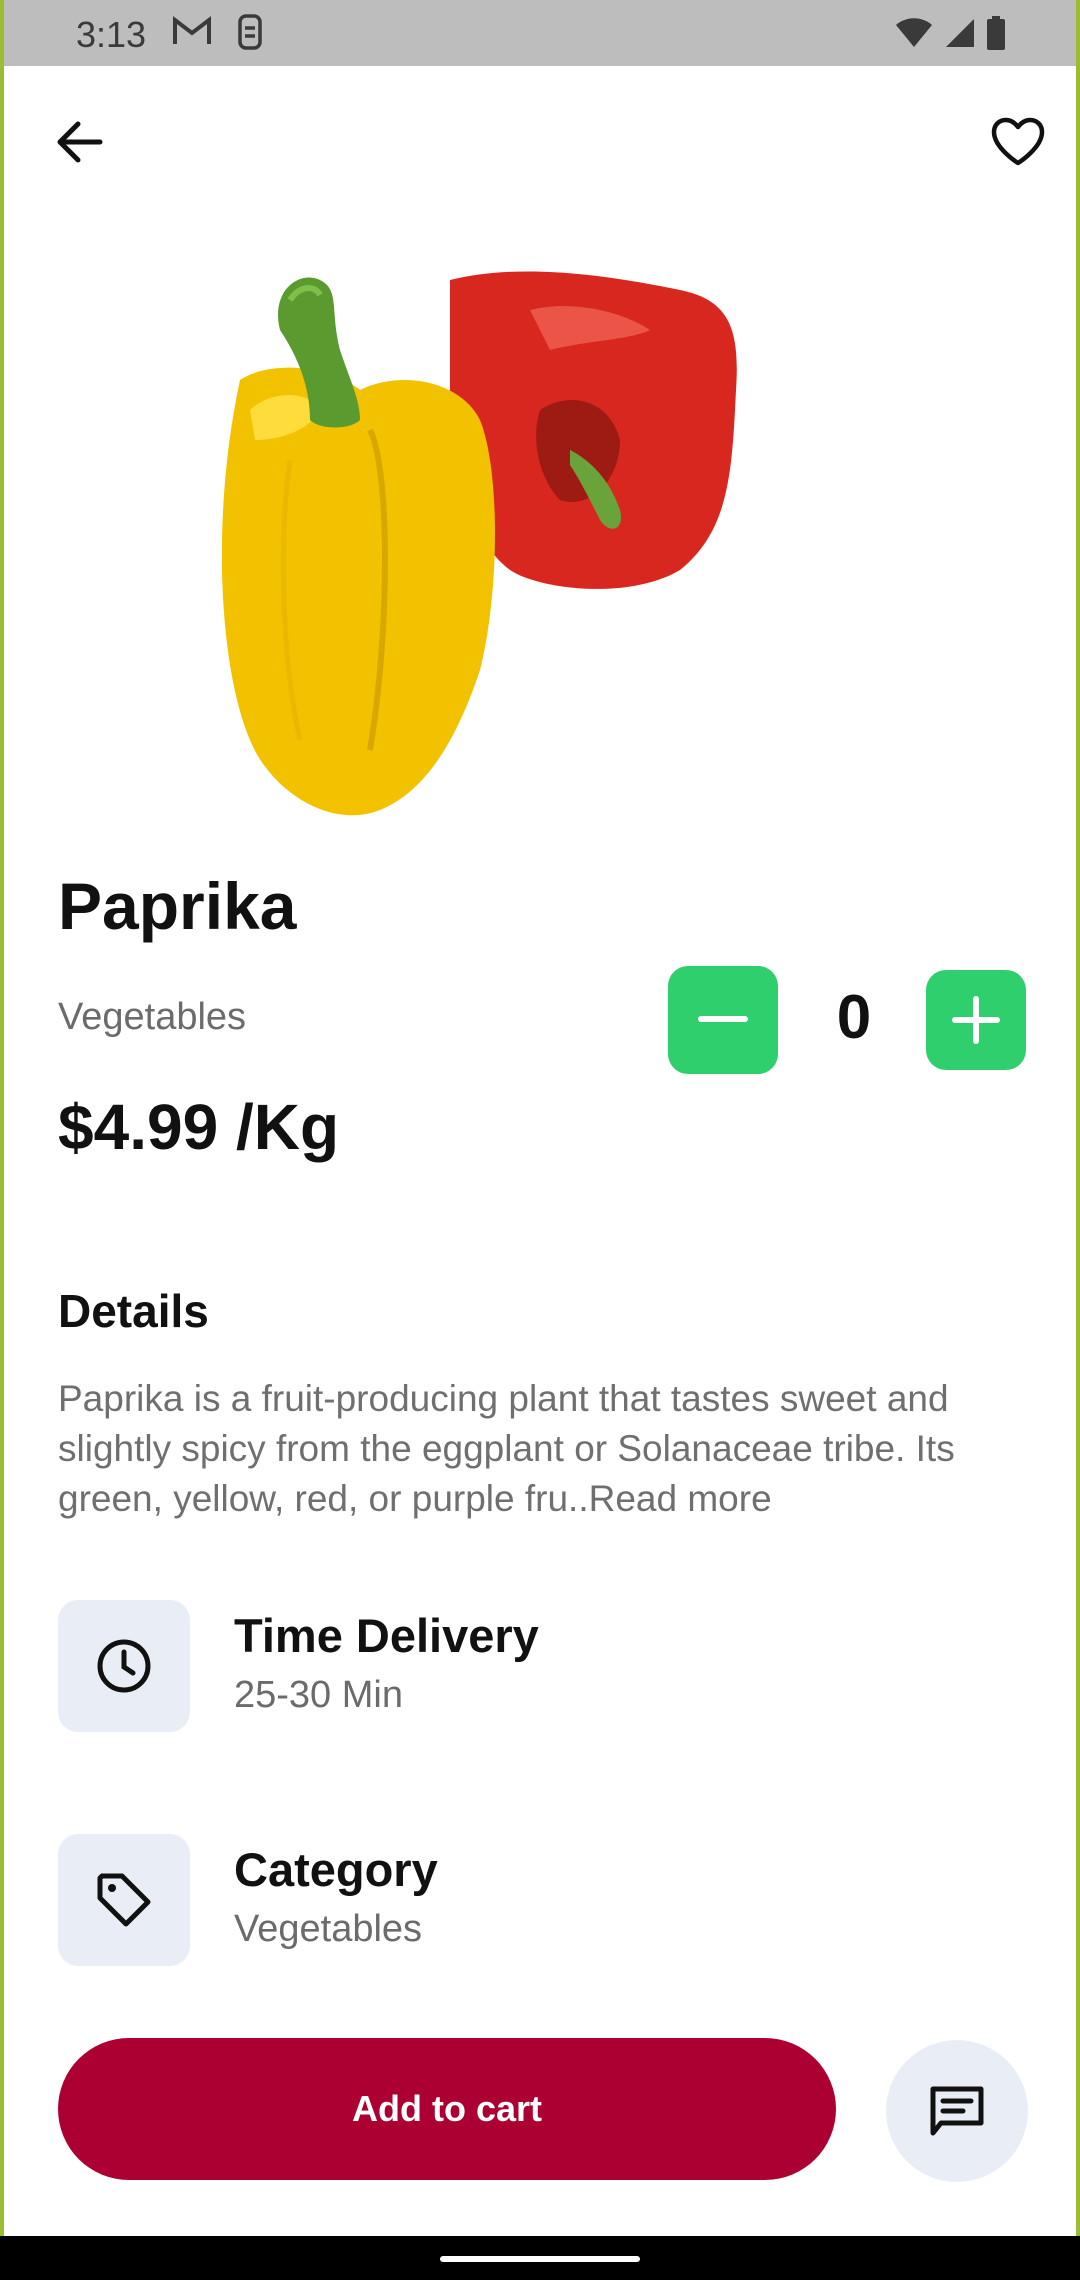 The height and width of the screenshot is (2280, 1080). What do you see at coordinates (250, 34) in the screenshot?
I see `sync-icon` at bounding box center [250, 34].